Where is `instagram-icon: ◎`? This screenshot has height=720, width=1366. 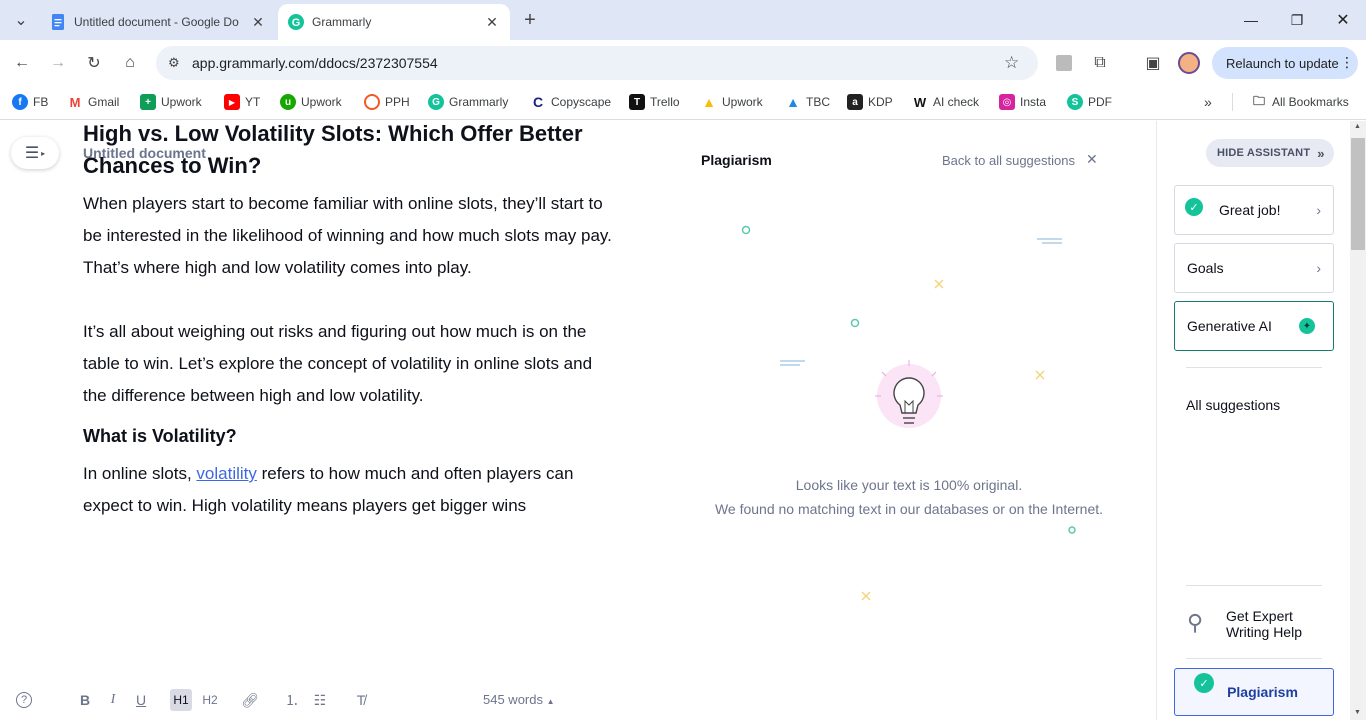
instagram-icon: ◎ is located at coordinates (1007, 102).